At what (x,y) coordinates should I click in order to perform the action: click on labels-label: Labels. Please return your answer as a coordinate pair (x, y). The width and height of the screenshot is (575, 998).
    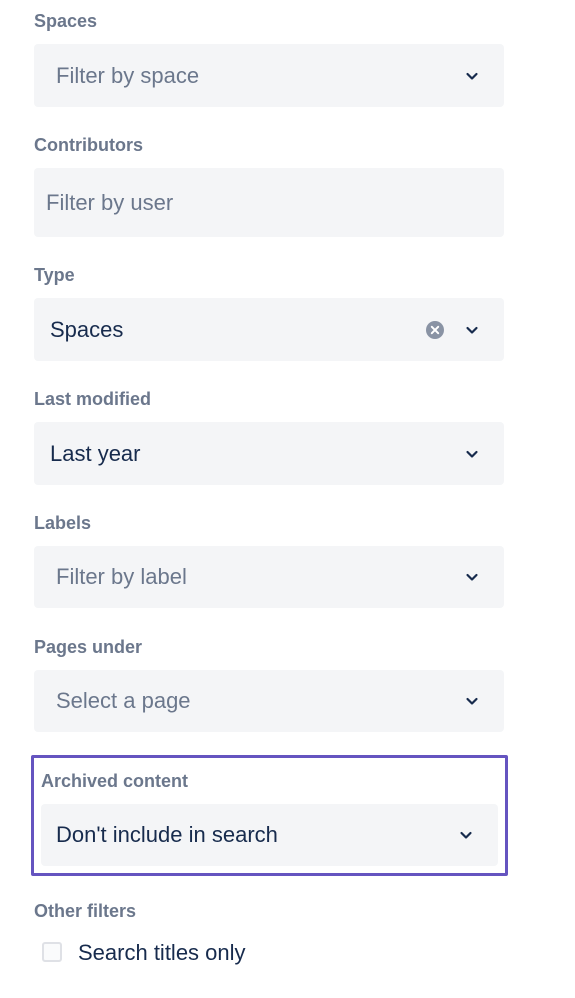
    Looking at the image, I should click on (63, 523).